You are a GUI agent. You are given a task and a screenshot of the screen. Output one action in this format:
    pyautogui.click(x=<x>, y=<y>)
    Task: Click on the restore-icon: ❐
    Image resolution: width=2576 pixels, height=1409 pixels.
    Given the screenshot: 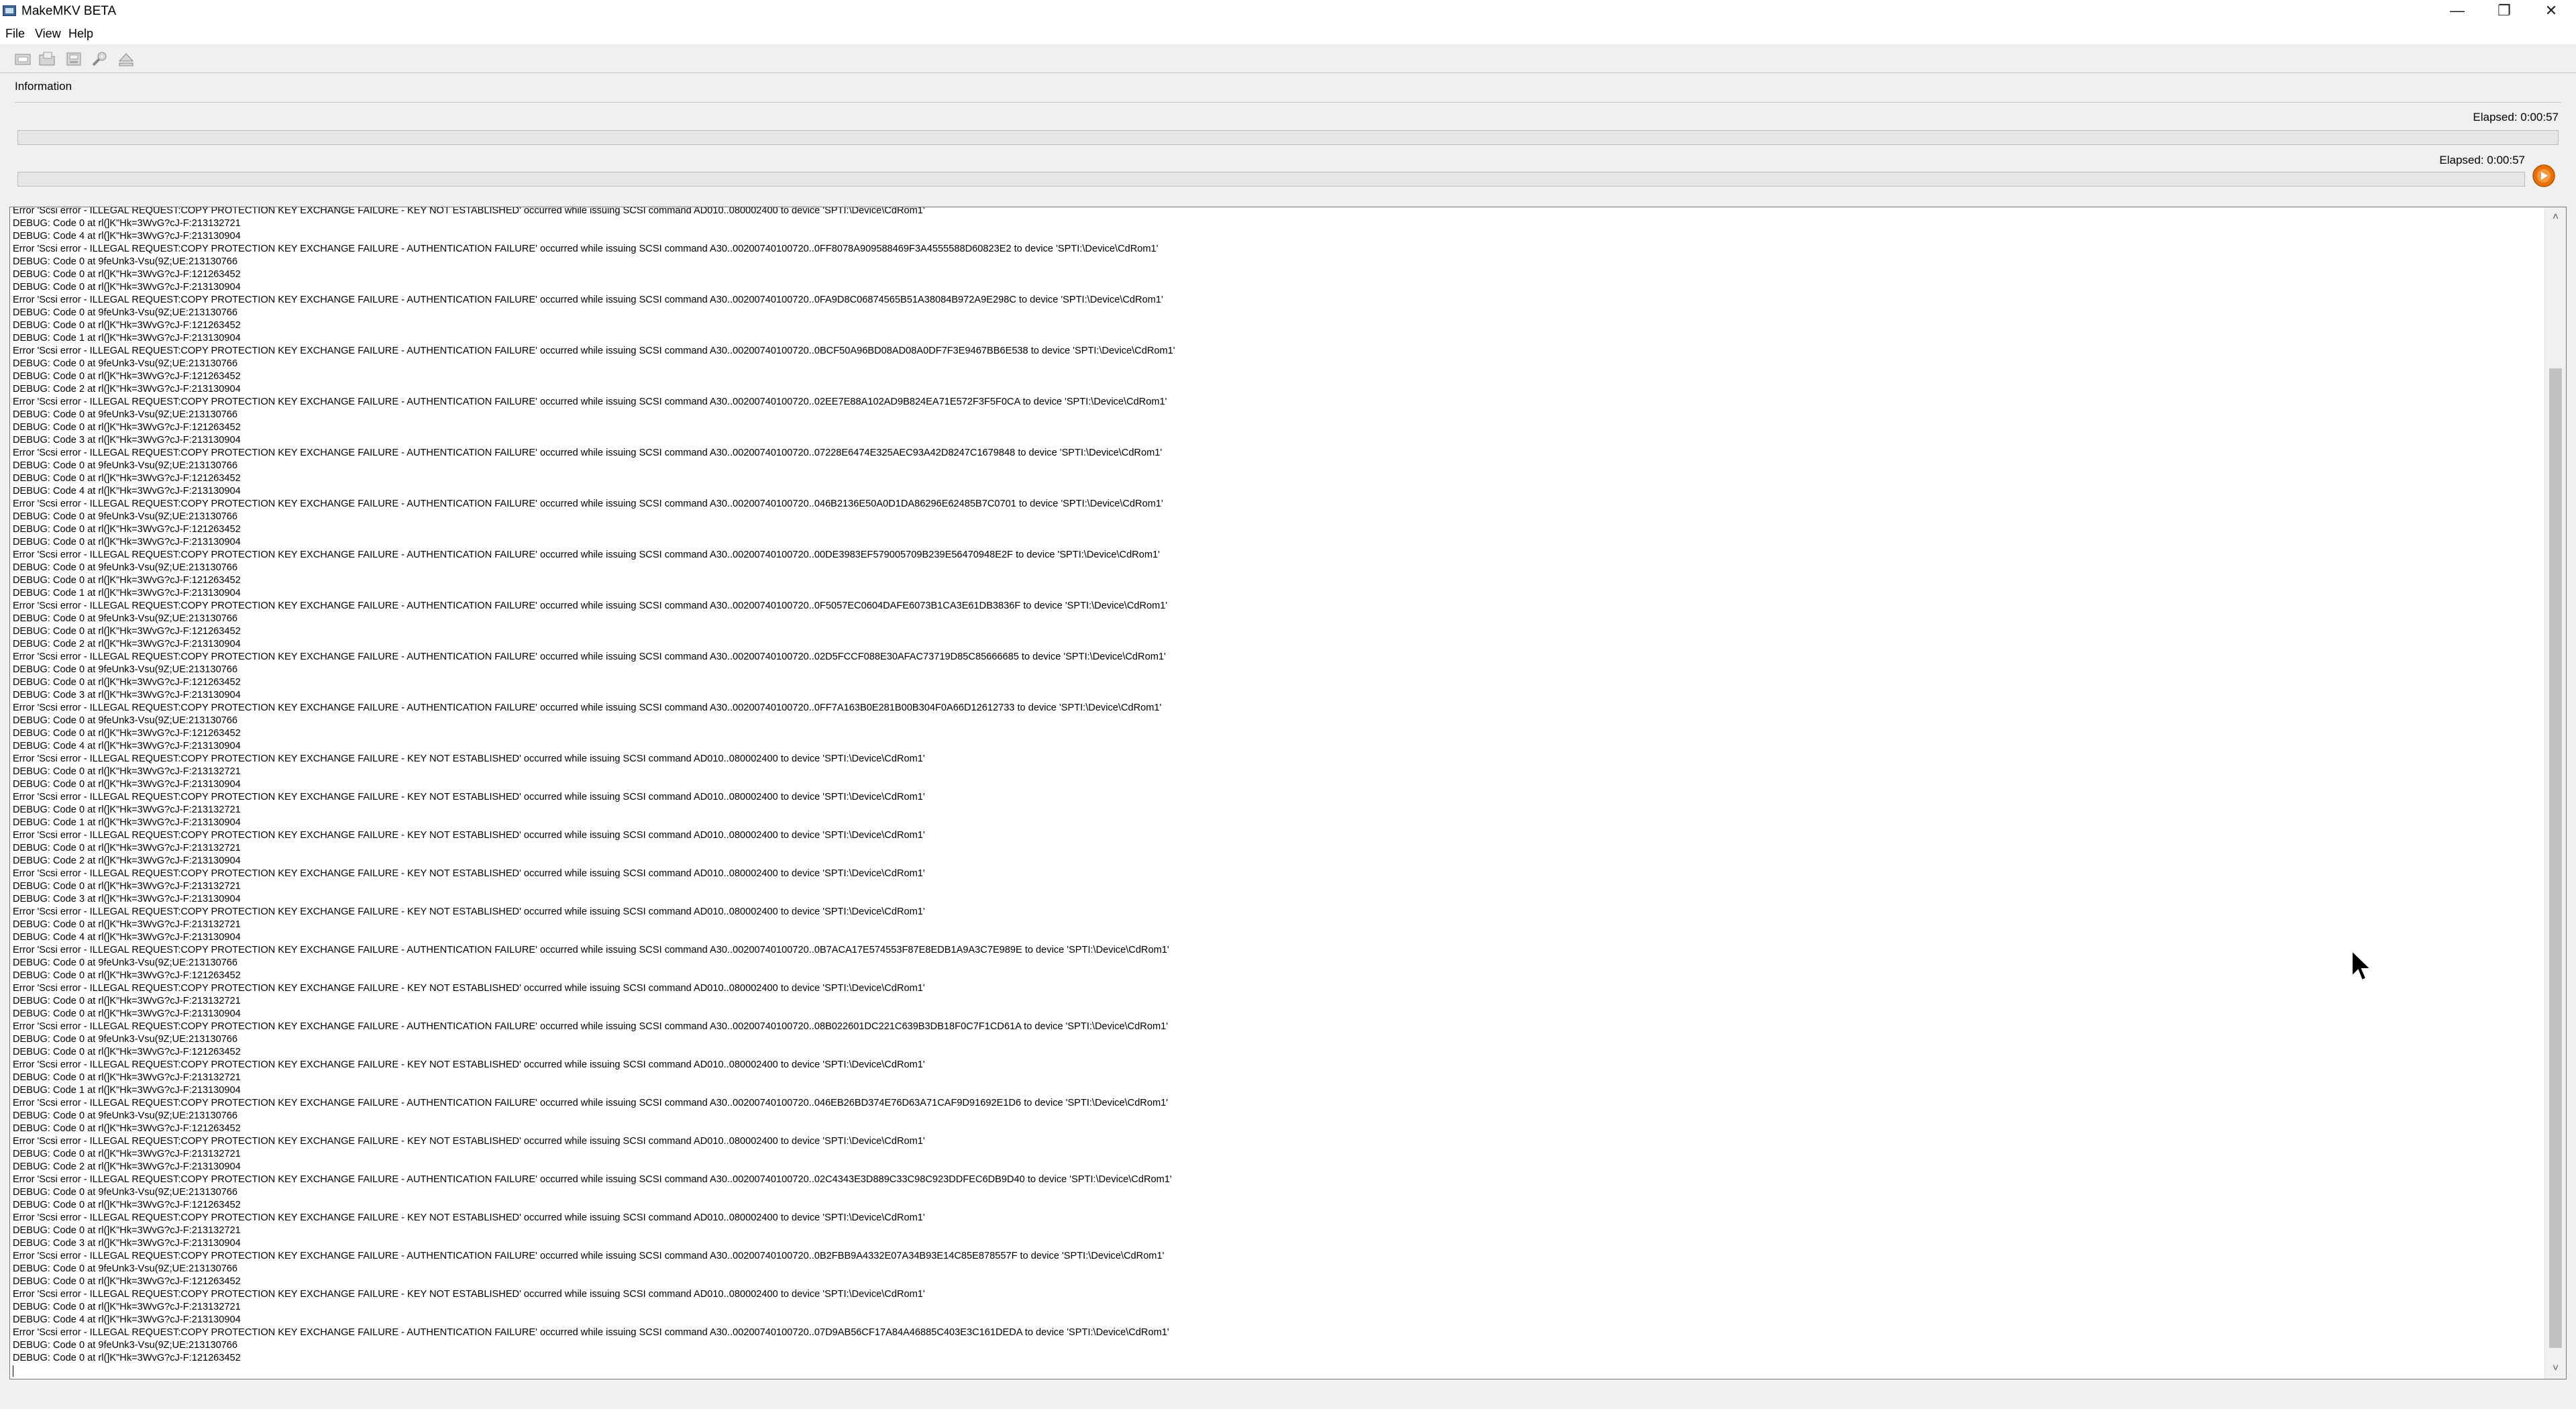 What is the action you would take?
    pyautogui.click(x=2504, y=11)
    